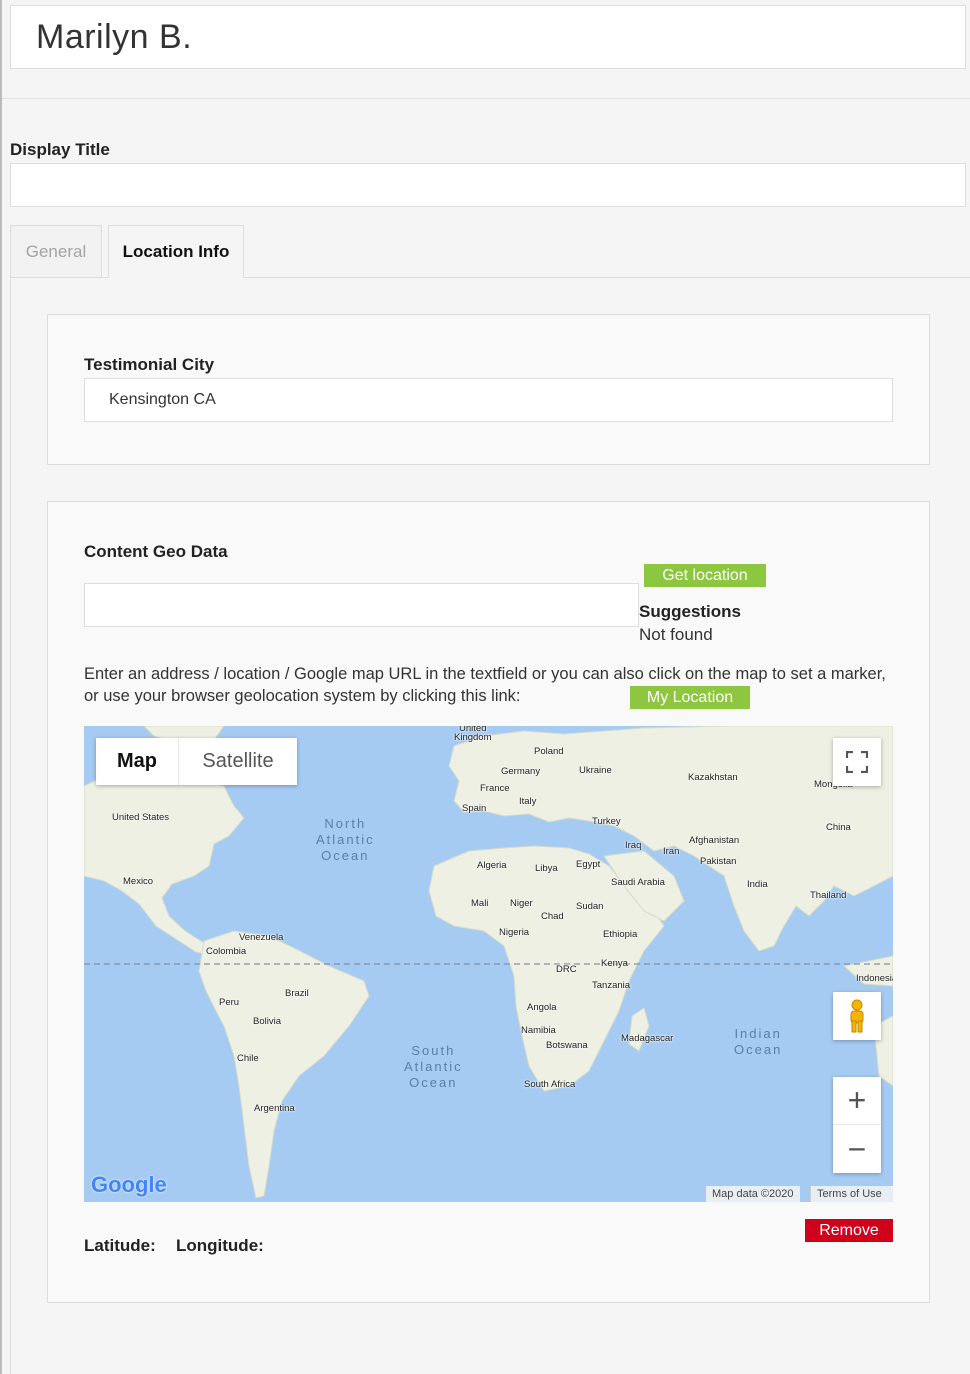  Describe the element at coordinates (238, 761) in the screenshot. I see `map-type-satellite-button: Satellite` at that location.